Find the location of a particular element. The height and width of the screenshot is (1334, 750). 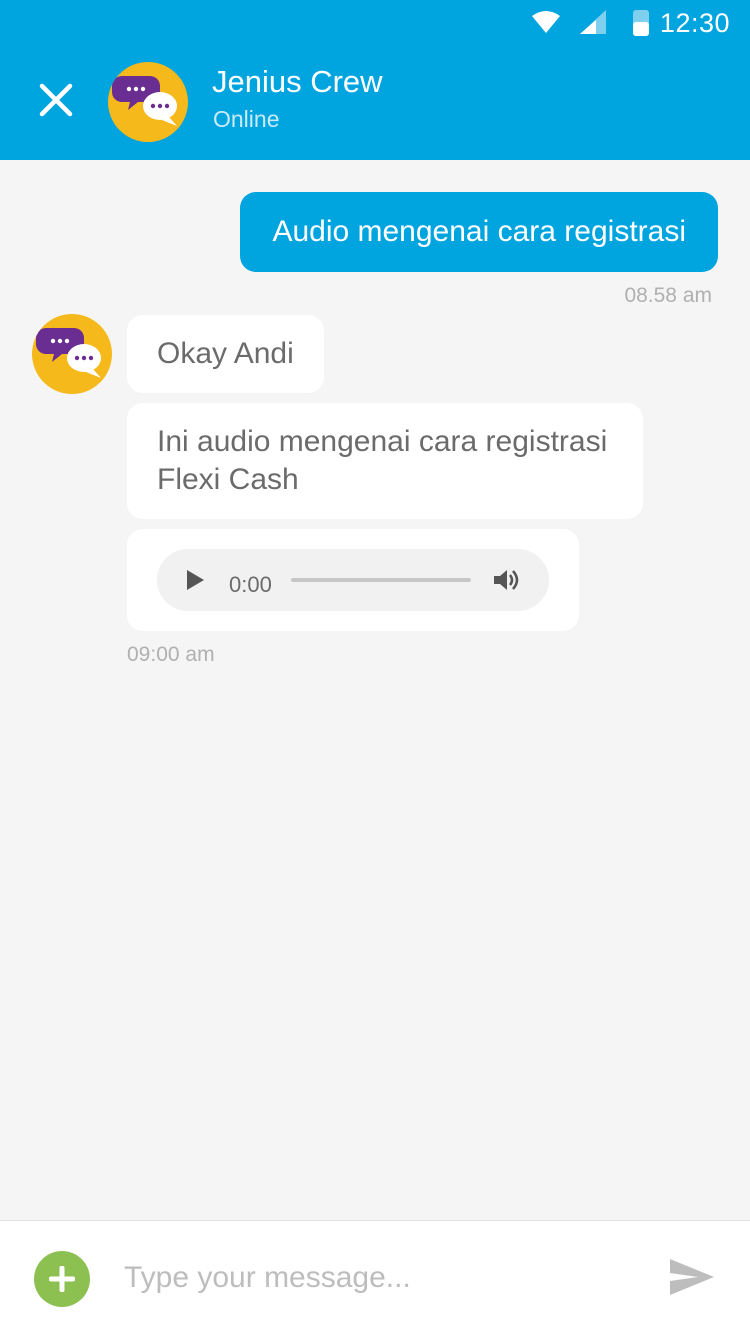

online-status: Online is located at coordinates (246, 119).